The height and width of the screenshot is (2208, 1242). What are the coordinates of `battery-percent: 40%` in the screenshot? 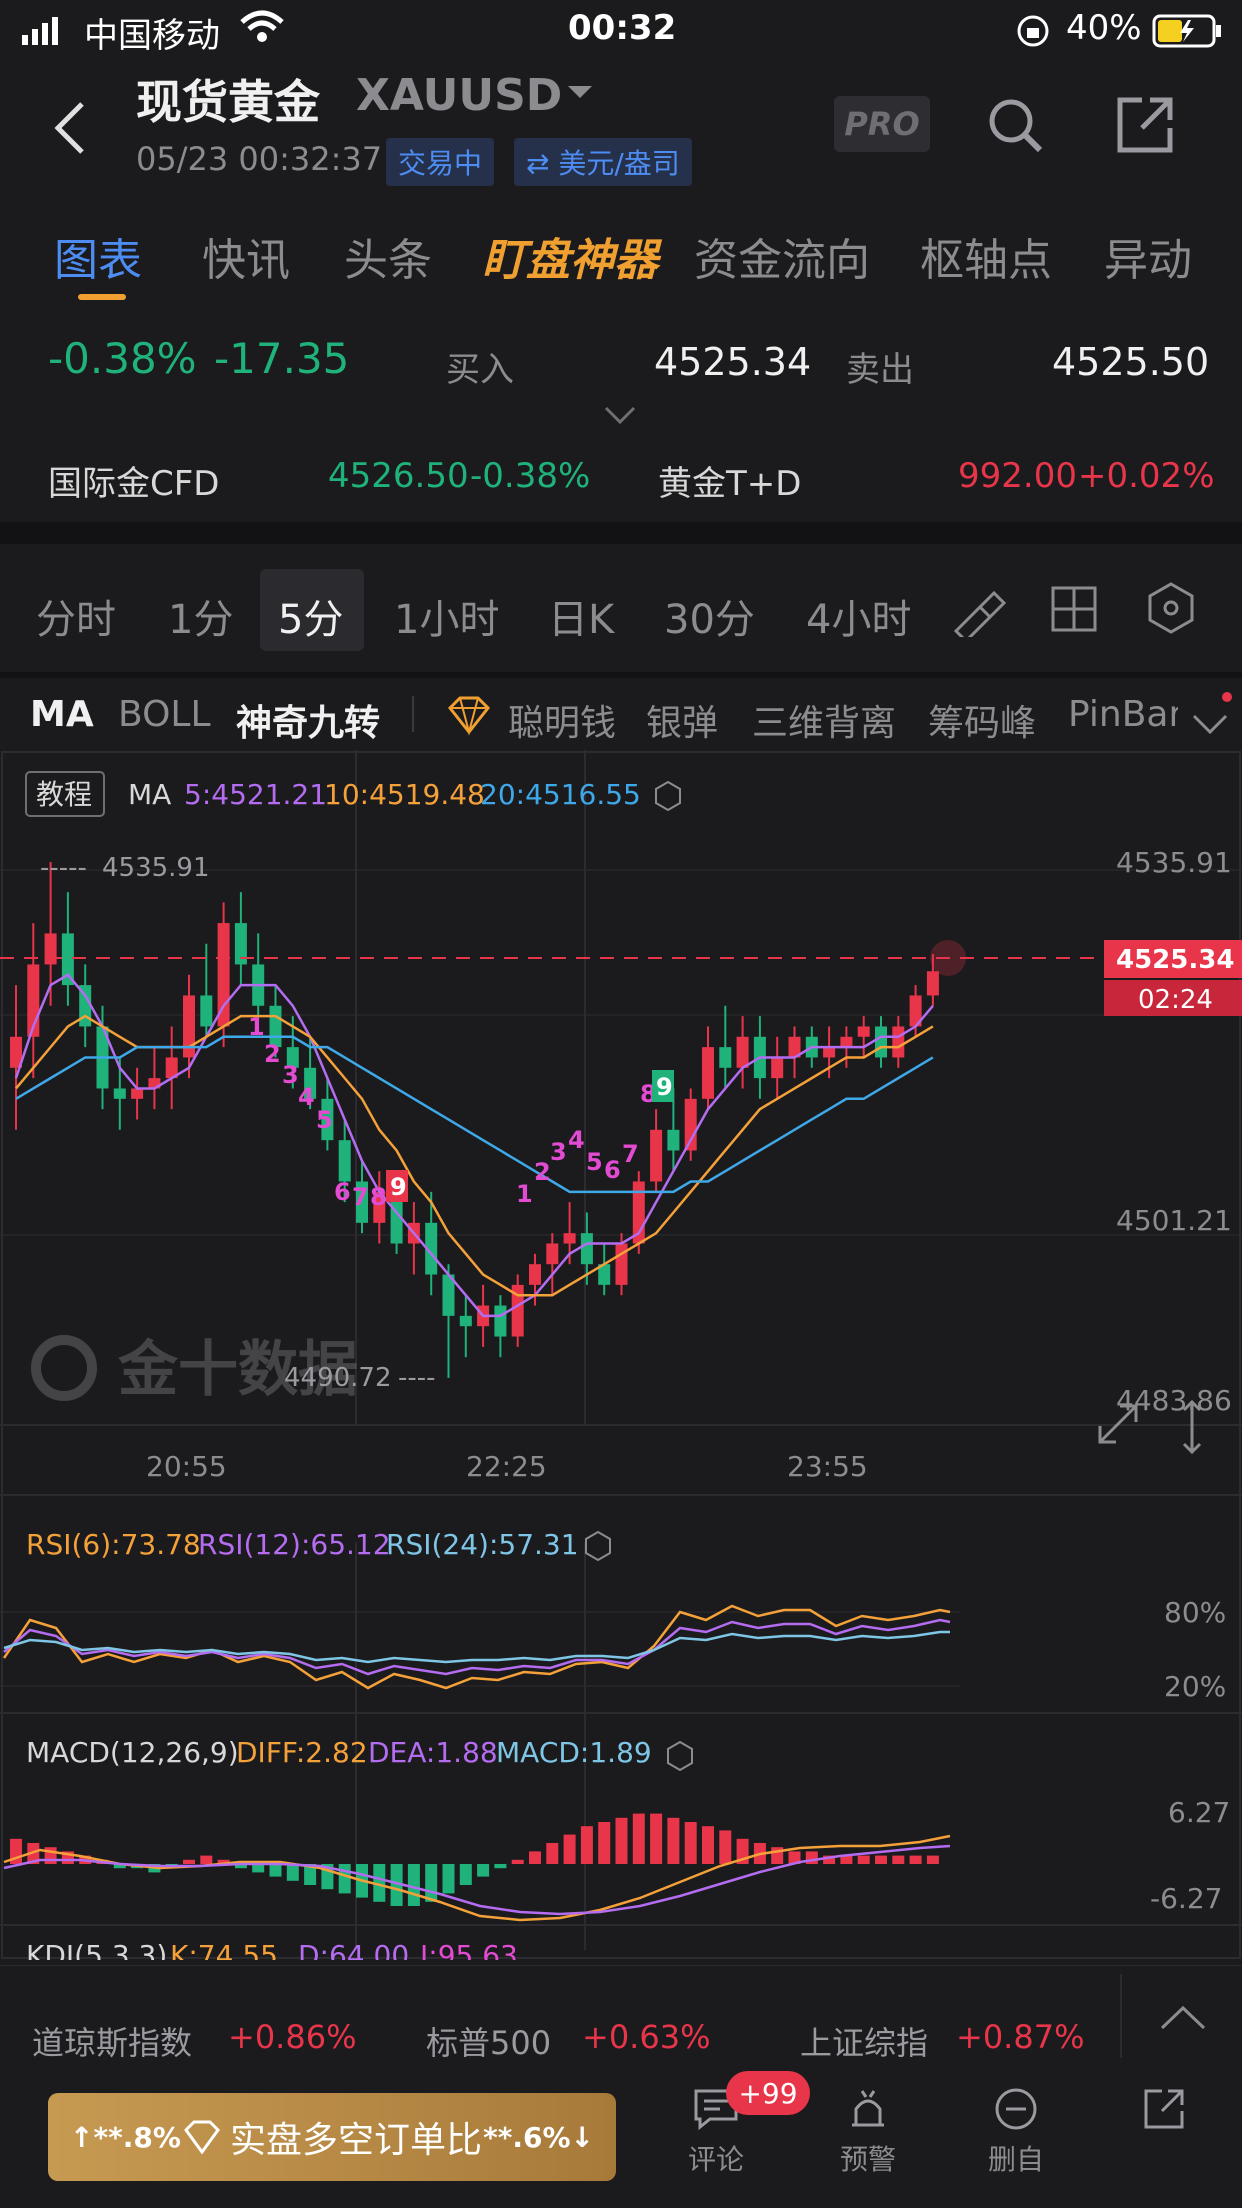 It's located at (1104, 28).